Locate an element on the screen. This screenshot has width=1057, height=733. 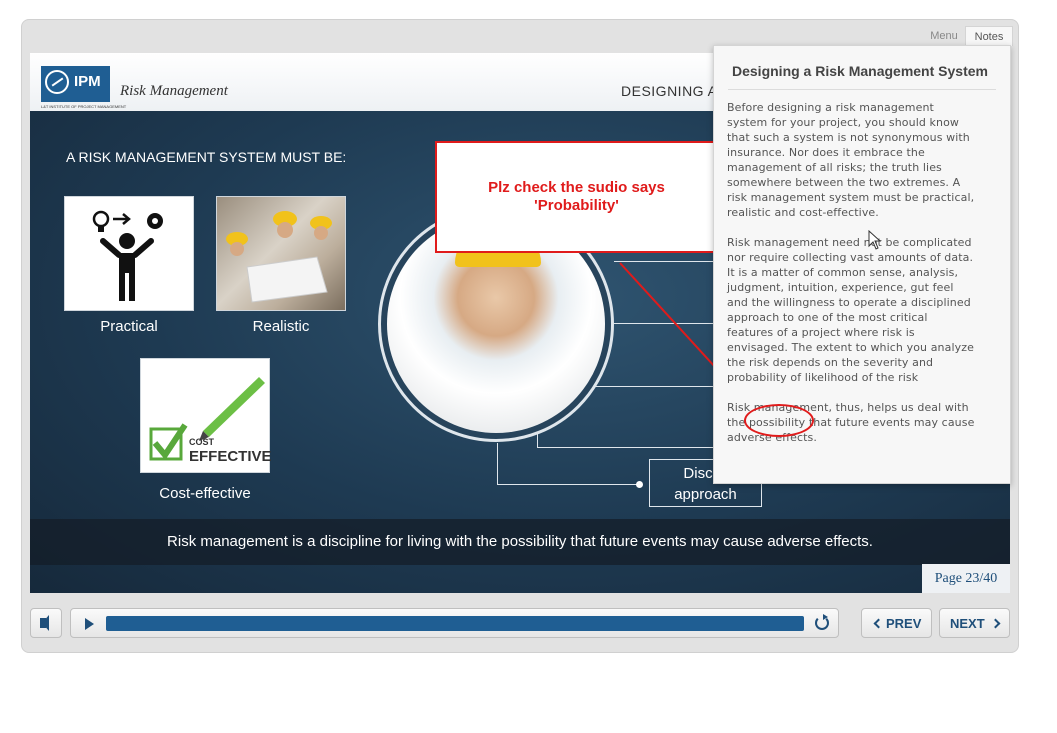
next-button: NEXT is located at coordinates (974, 623).